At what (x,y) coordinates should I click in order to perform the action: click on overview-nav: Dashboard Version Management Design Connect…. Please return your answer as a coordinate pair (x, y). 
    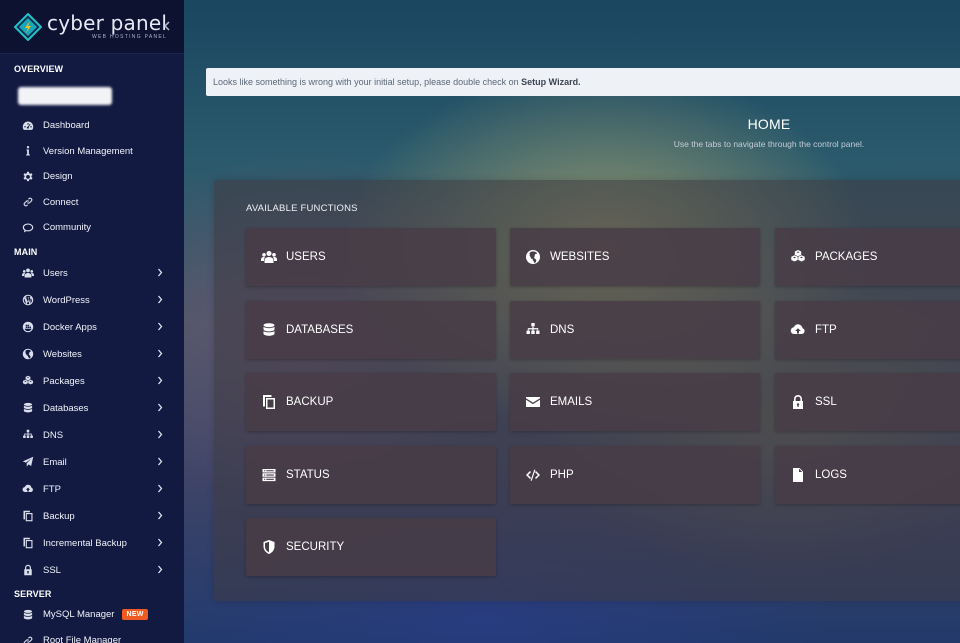
    Looking at the image, I should click on (92, 177).